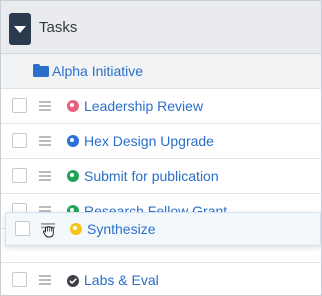 The image size is (322, 296). I want to click on group-row-alpha-initiative: Alpha Initiative, so click(161, 71).